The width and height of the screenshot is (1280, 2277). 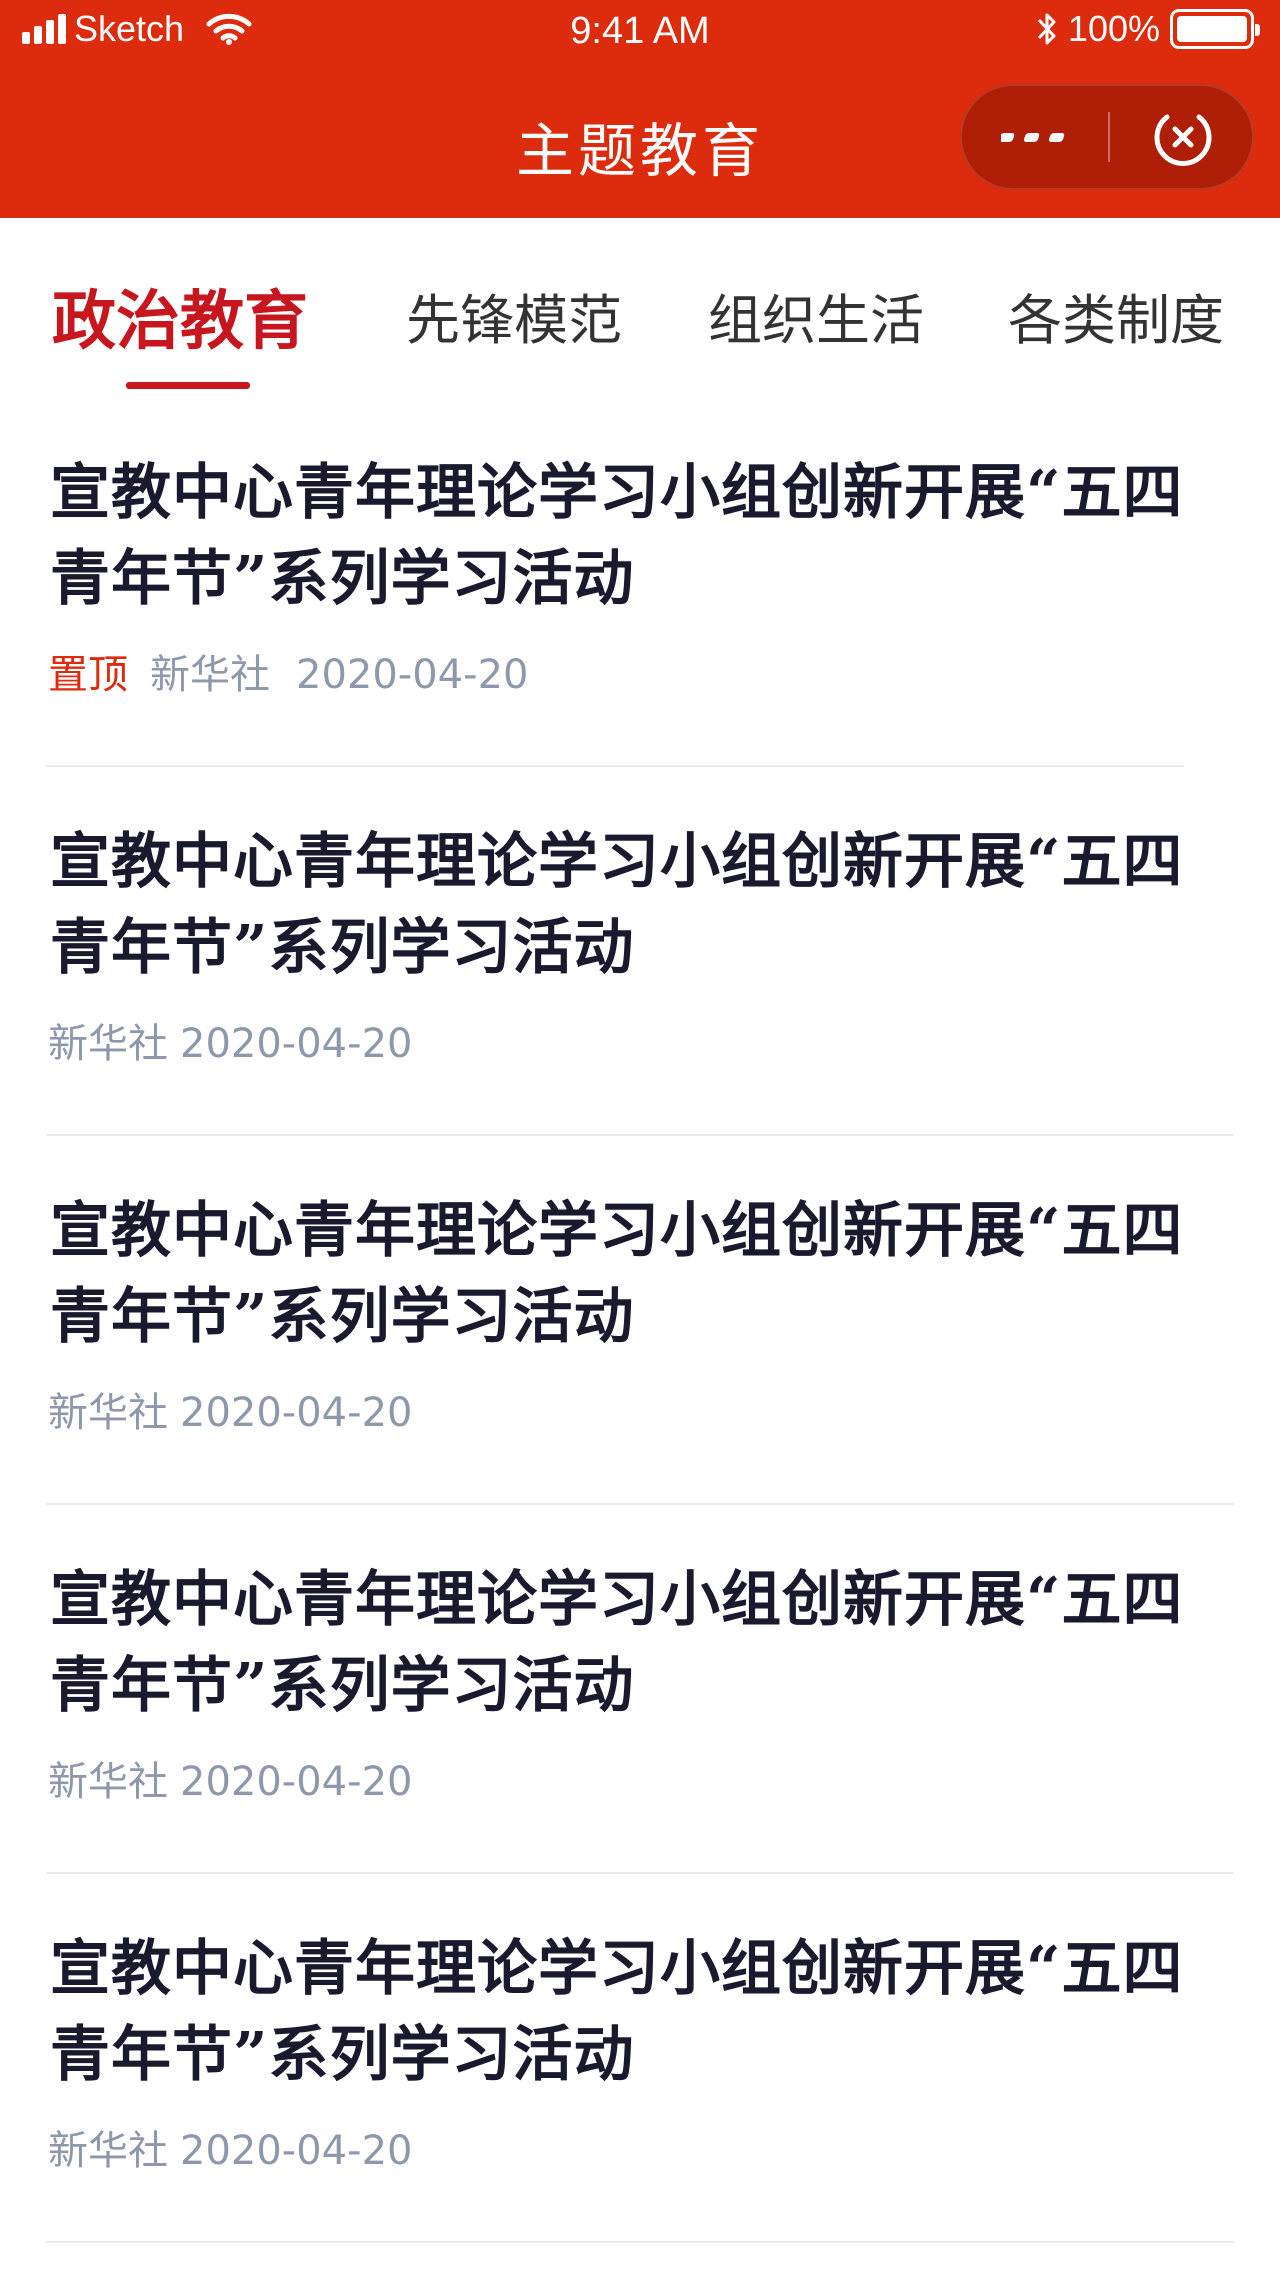 I want to click on status-bar: Sketch 9:41 AM 100%, so click(x=640, y=35).